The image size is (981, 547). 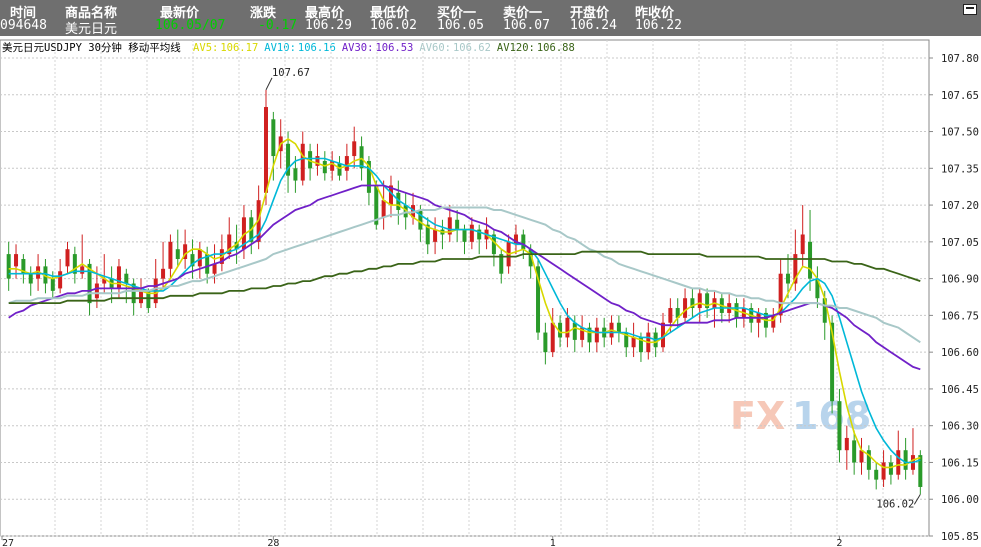 What do you see at coordinates (460, 25) in the screenshot?
I see `header-value-6: 106.05` at bounding box center [460, 25].